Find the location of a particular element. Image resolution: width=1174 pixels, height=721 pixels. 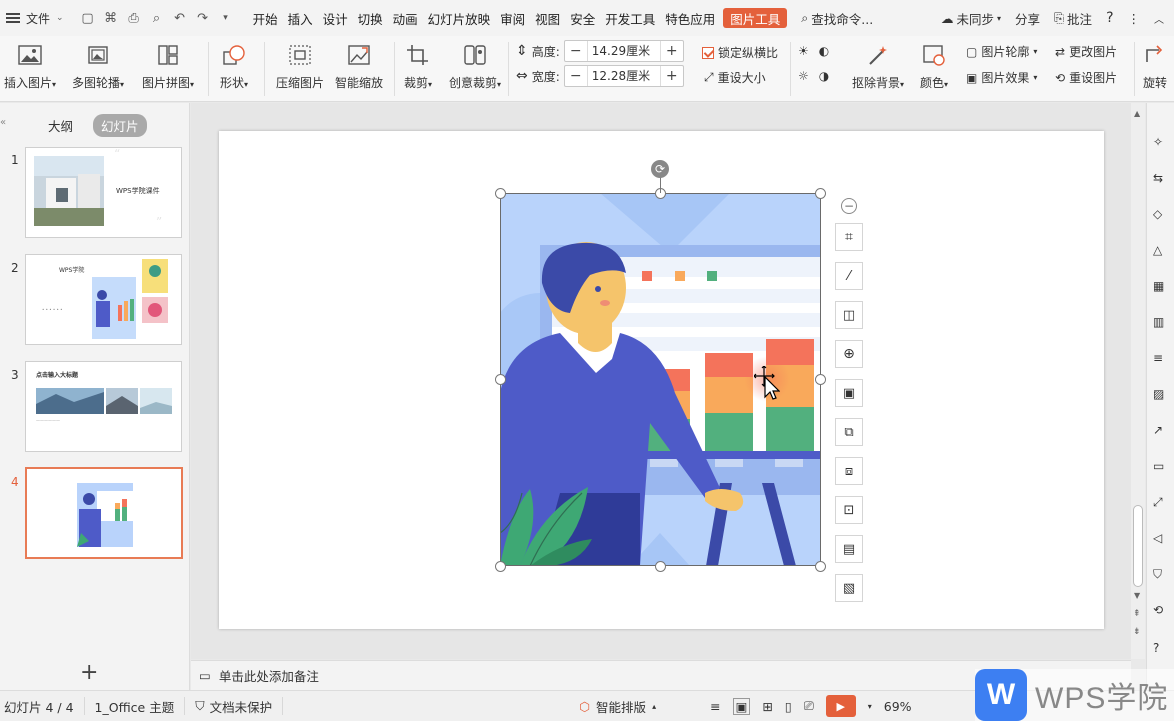

picture-collage-button: 图片拼图▾ is located at coordinates (168, 66).